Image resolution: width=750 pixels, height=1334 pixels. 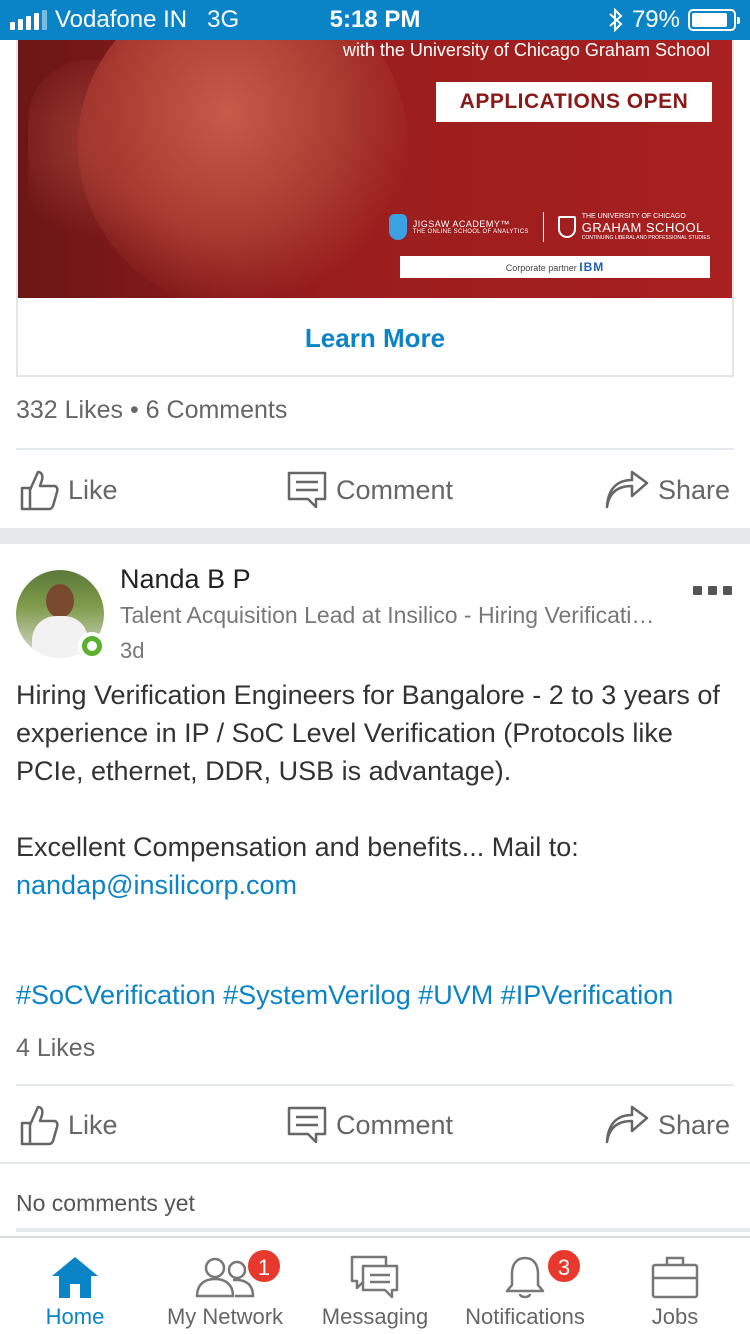 What do you see at coordinates (375, 336) in the screenshot?
I see `learn-more-button: Learn More` at bounding box center [375, 336].